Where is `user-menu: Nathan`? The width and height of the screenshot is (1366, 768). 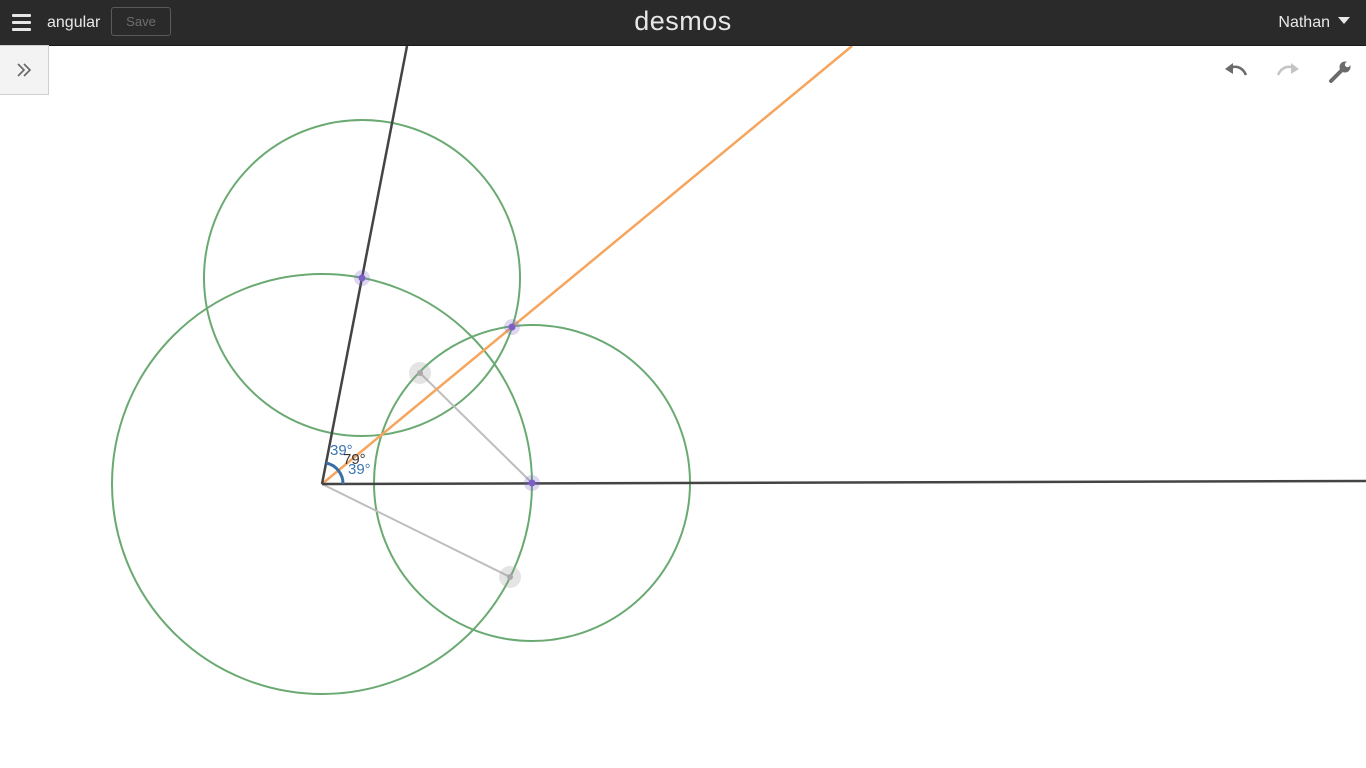 user-menu: Nathan is located at coordinates (1314, 23).